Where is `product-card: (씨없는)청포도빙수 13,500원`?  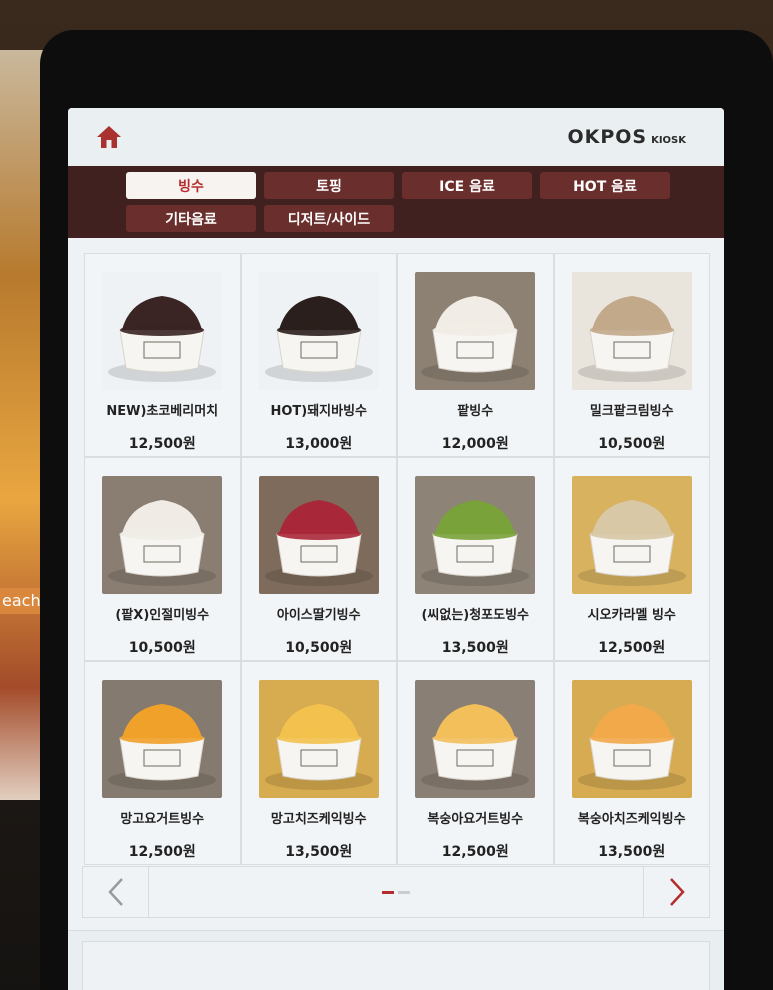 product-card: (씨없는)청포도빙수 13,500원 is located at coordinates (475, 559).